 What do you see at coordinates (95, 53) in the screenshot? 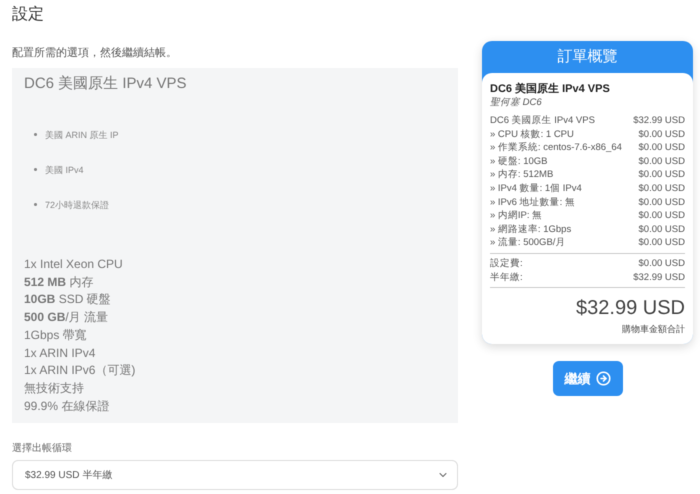
I see `page-subtitle: 配置所需的選項，然後繼續結帳。` at bounding box center [95, 53].